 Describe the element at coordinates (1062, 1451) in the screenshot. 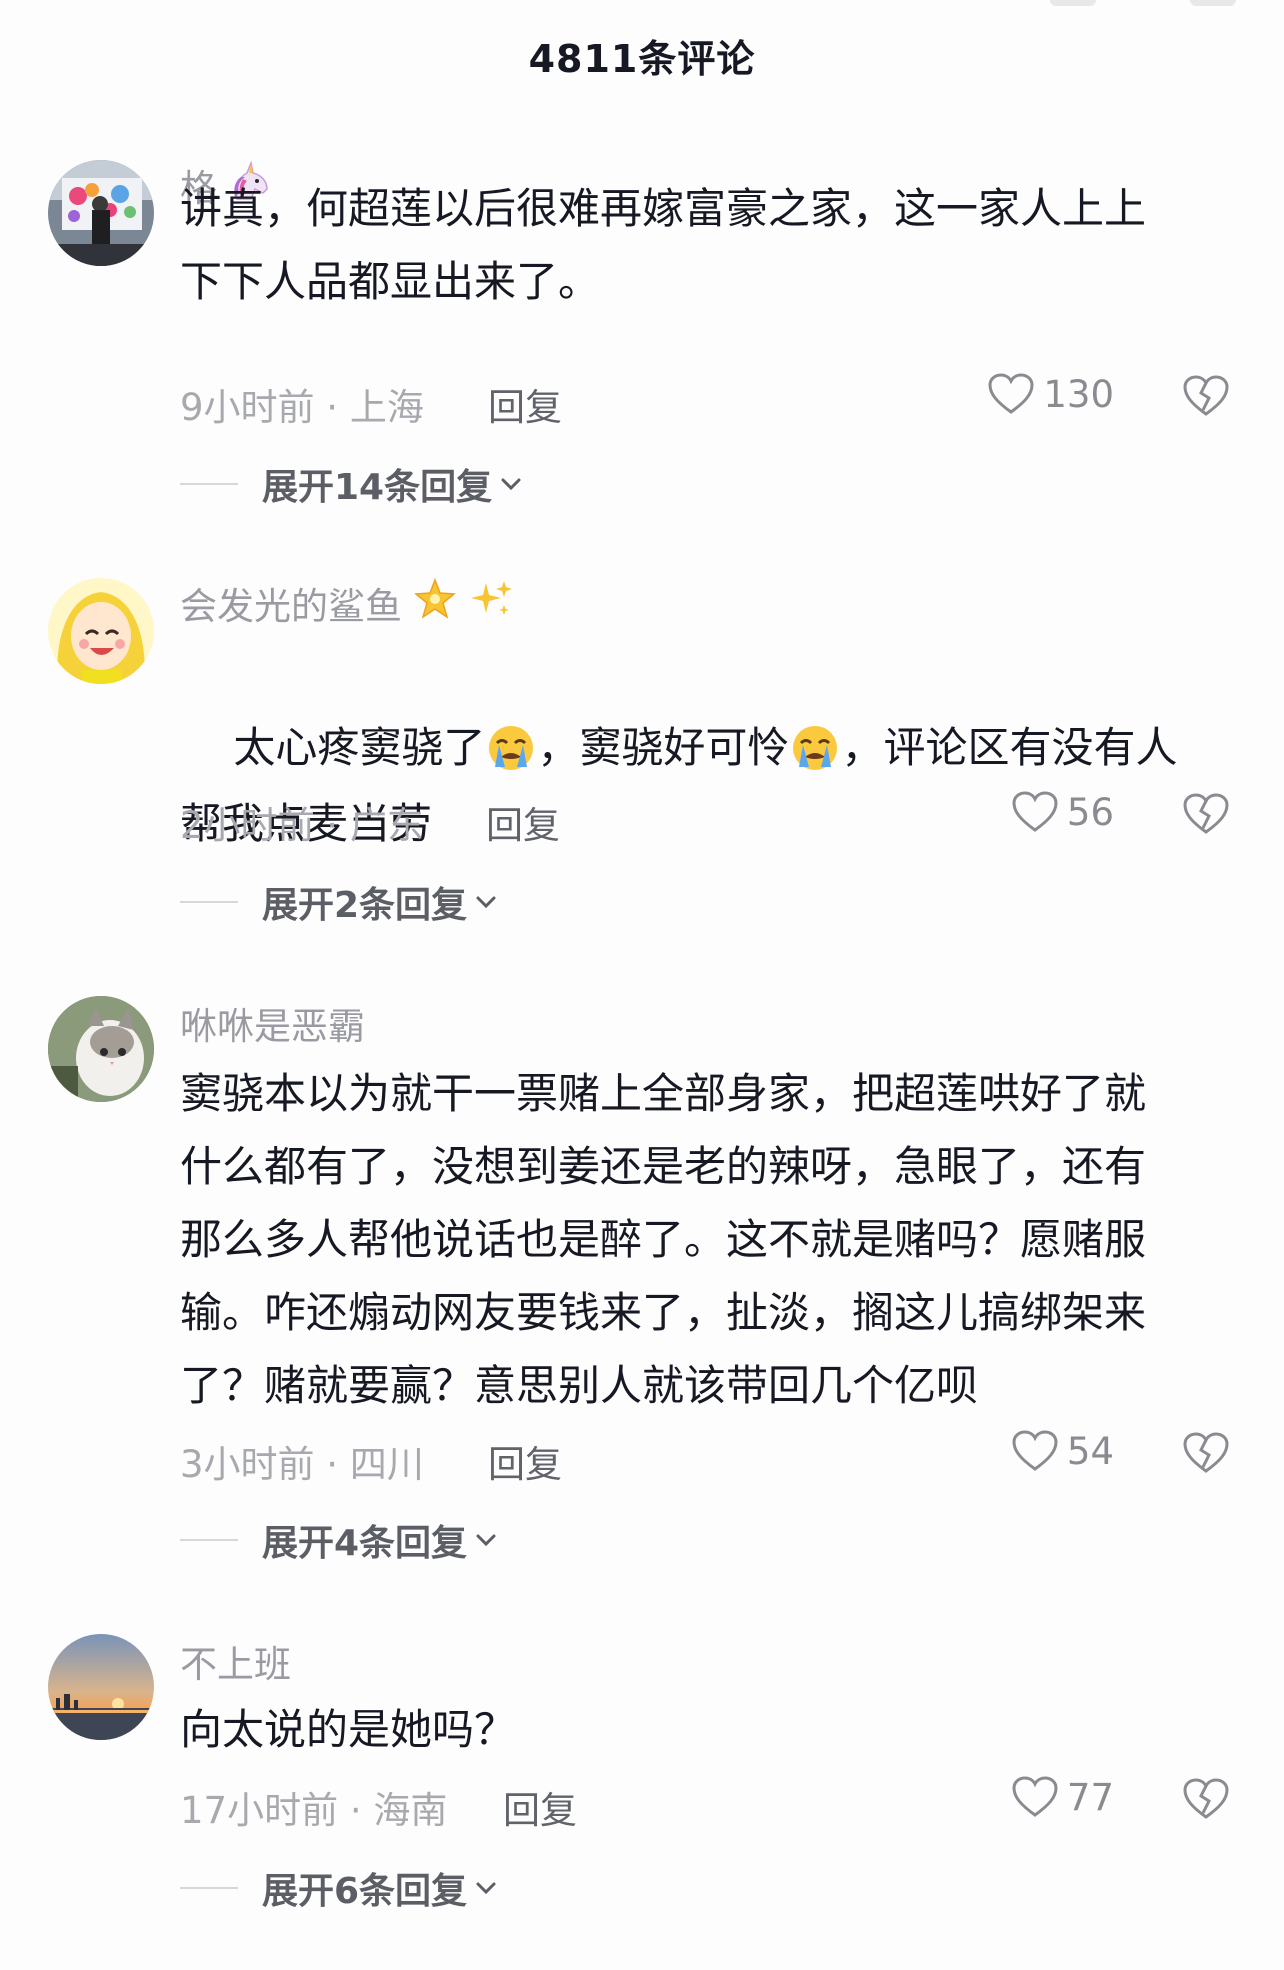

I see `like-button: 54` at that location.